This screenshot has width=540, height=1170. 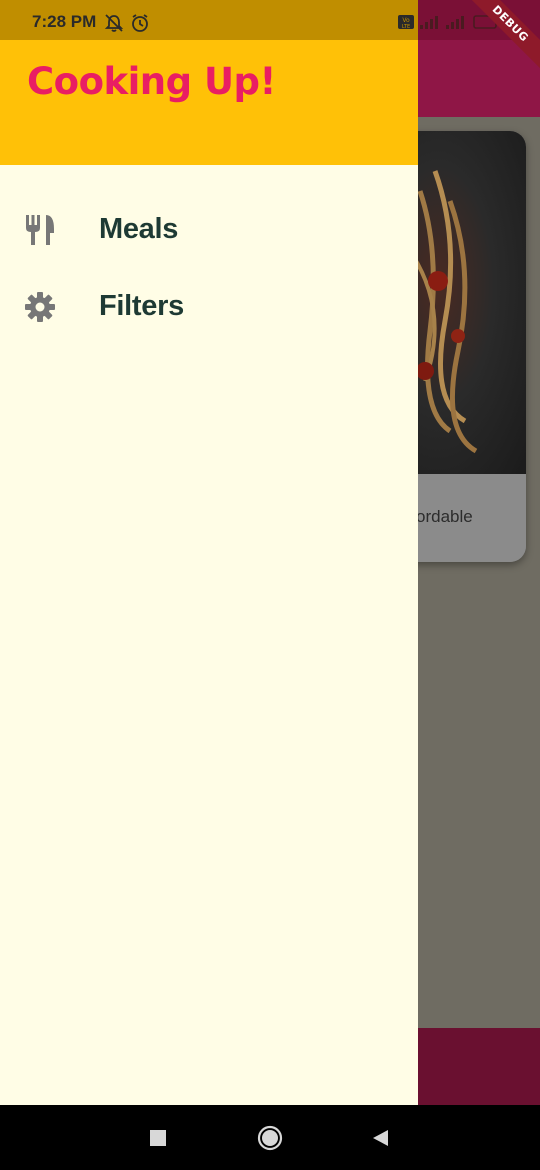 I want to click on status-time: 7:28 PM, so click(x=64, y=21).